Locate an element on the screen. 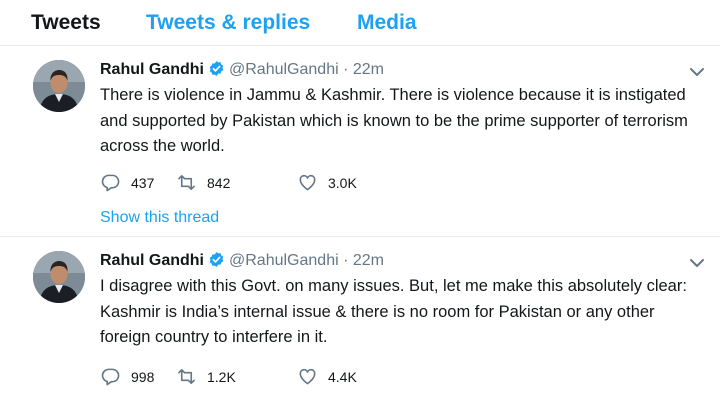  profile-tabs: Tweets Tweets & replies Media is located at coordinates (360, 23).